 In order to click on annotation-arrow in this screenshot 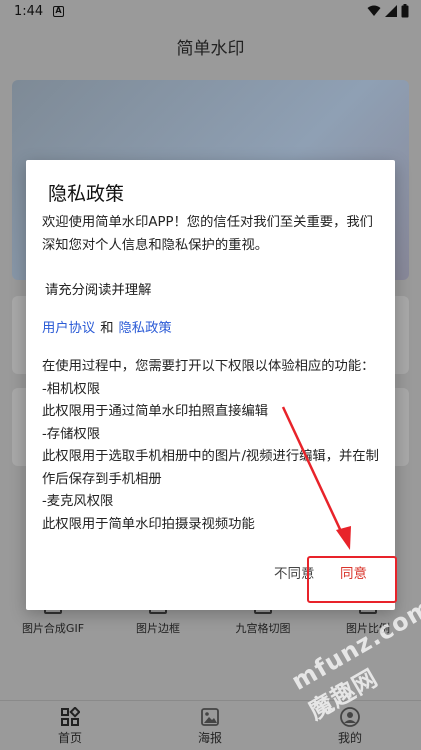, I will do `click(316, 478)`.